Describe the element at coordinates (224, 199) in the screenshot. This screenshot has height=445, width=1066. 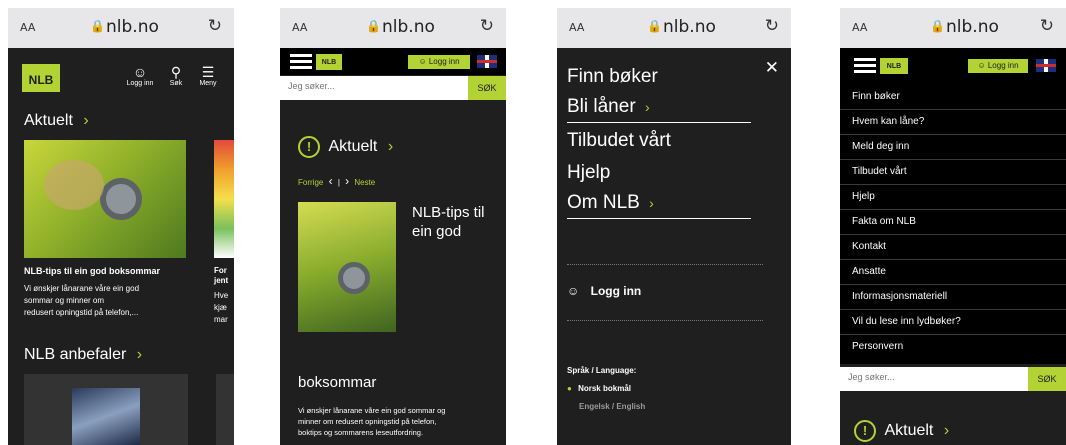
I see `peek-card-image` at that location.